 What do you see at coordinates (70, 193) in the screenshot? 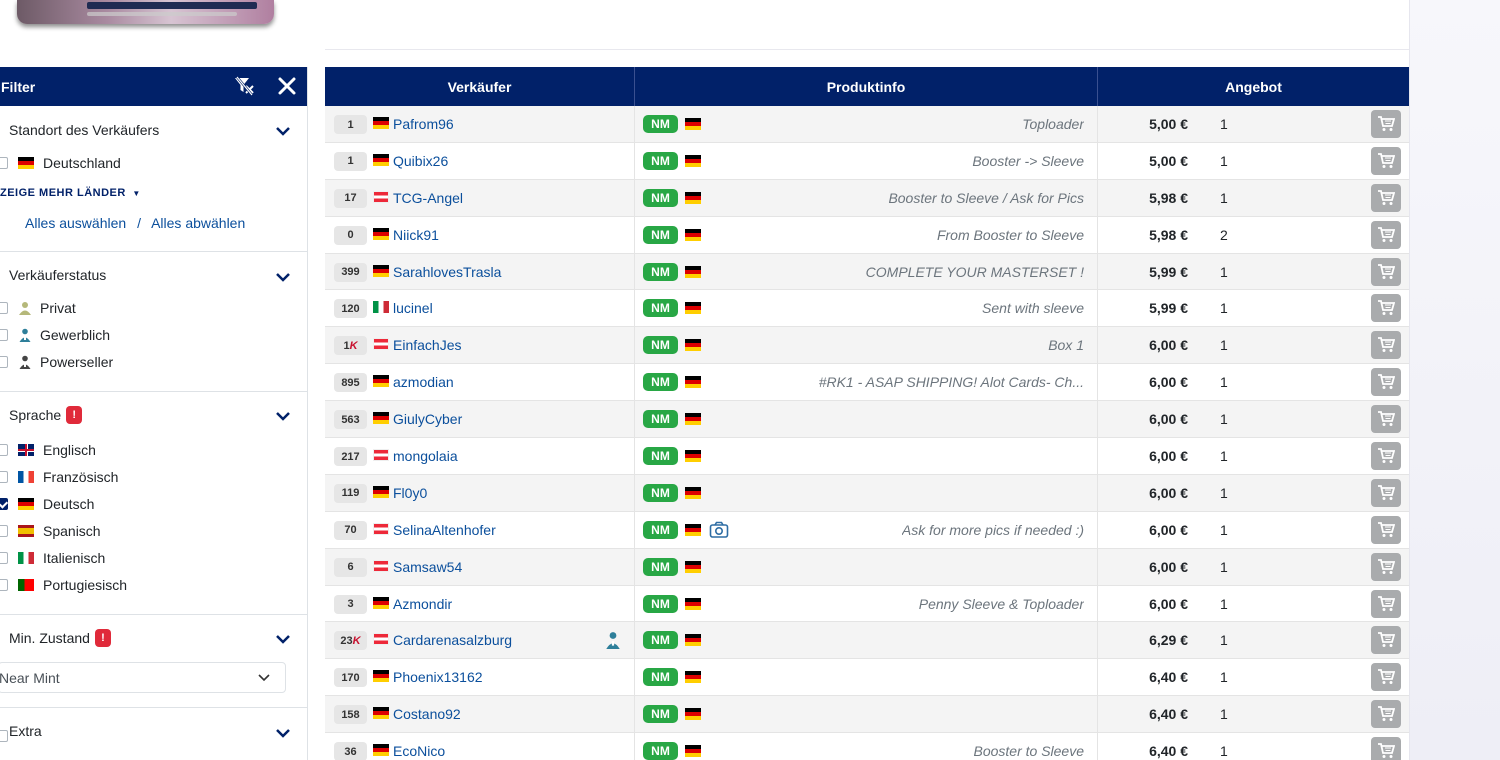
I see `show-more-countries-link: ZEIGE MEHR LÄNDER ▼` at bounding box center [70, 193].